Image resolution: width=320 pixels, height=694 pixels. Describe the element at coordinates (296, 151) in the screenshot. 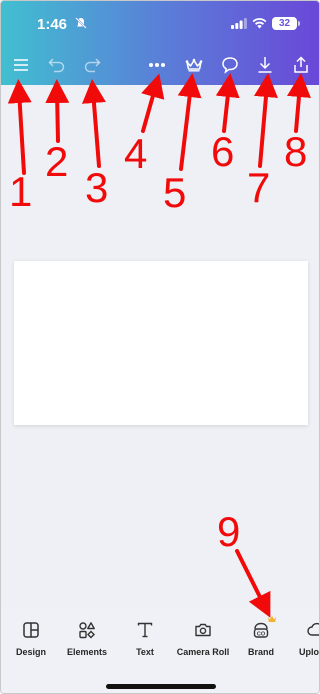

I see `annotation-label-8: 8` at that location.